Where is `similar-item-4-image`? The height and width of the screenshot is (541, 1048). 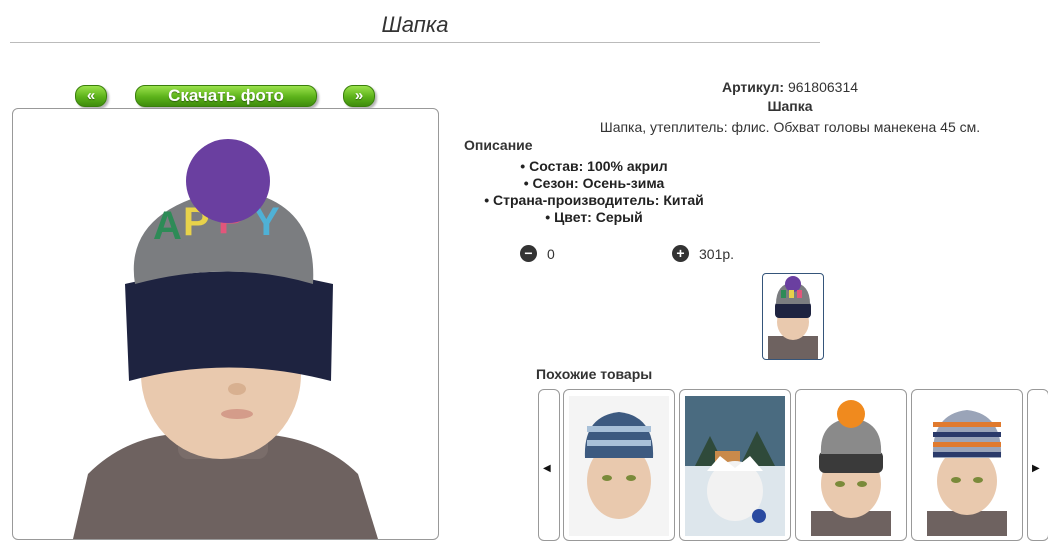 similar-item-4-image is located at coordinates (967, 466).